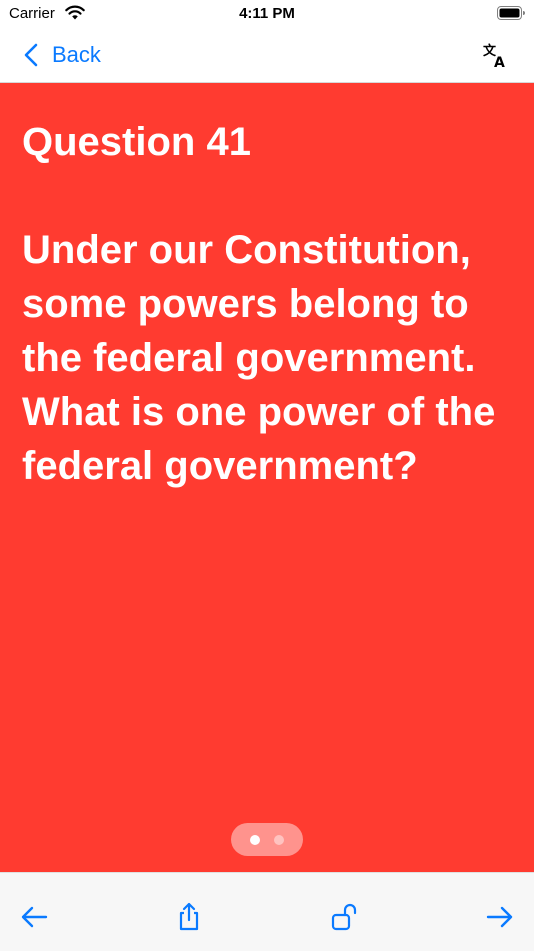 Image resolution: width=534 pixels, height=951 pixels. Describe the element at coordinates (31, 55) in the screenshot. I see `chevron-left-icon` at that location.